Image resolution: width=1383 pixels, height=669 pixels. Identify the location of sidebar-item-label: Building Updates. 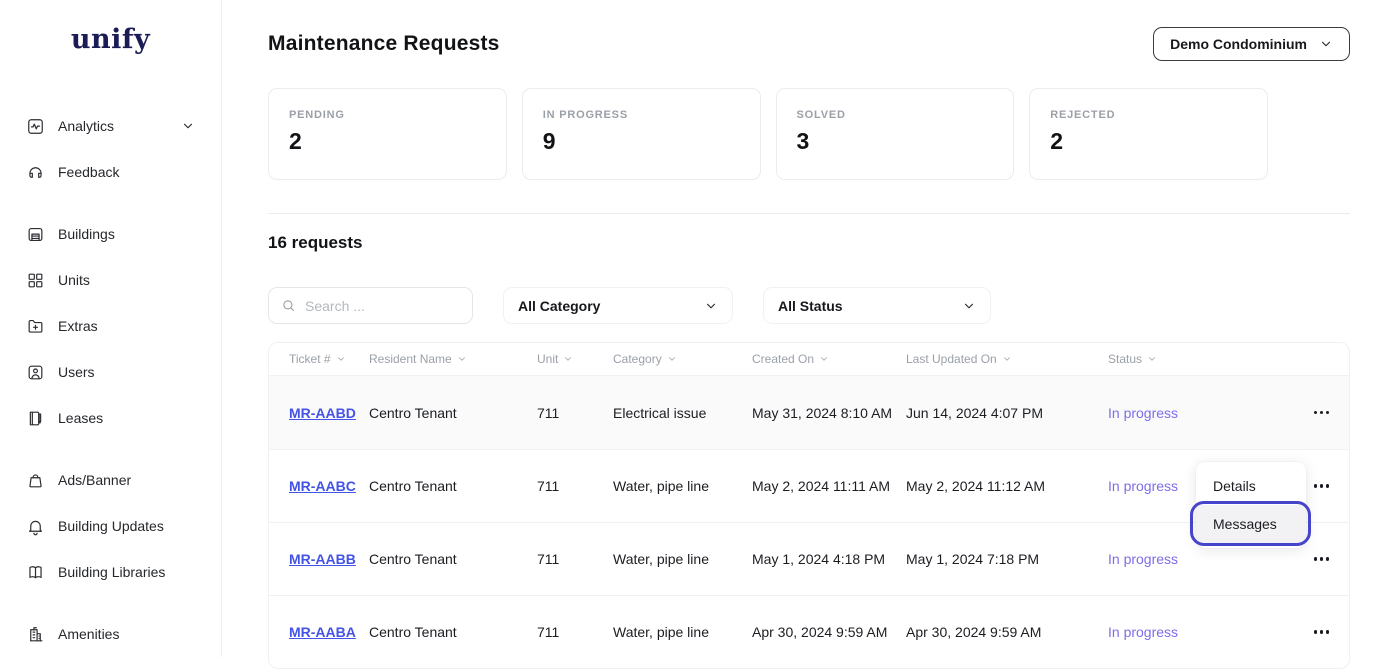
(111, 526).